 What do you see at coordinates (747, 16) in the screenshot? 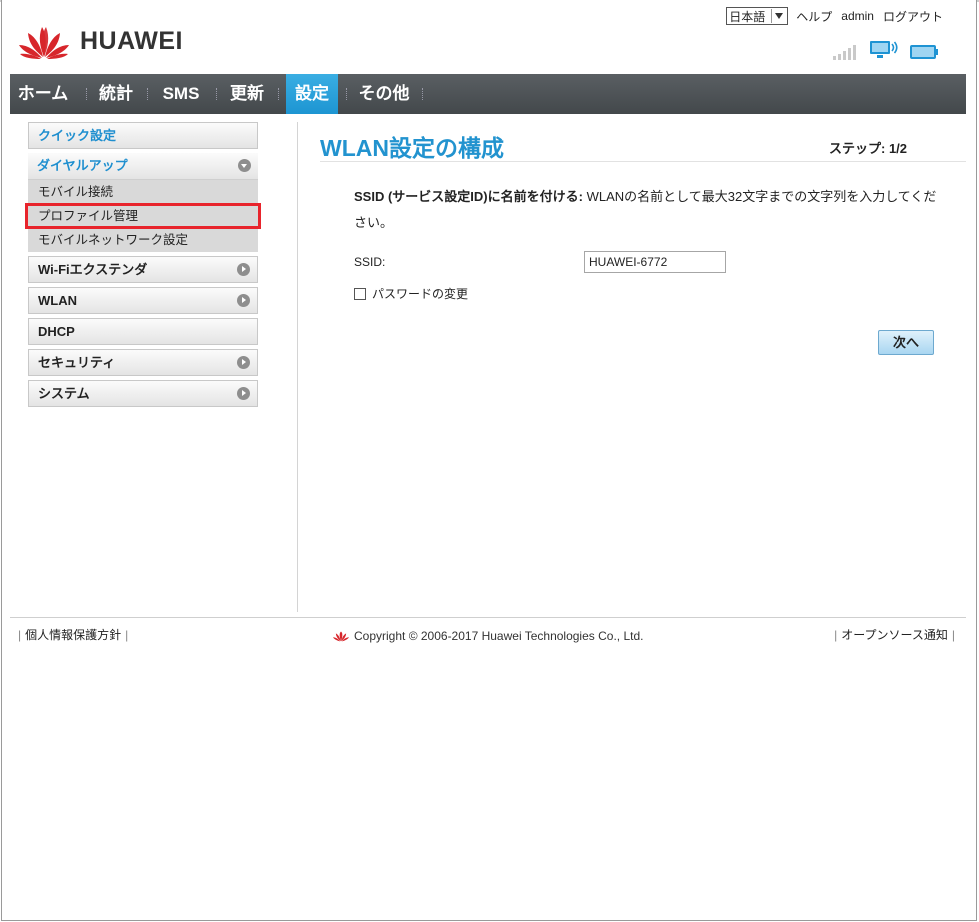
I see `language-value: 日本語` at bounding box center [747, 16].